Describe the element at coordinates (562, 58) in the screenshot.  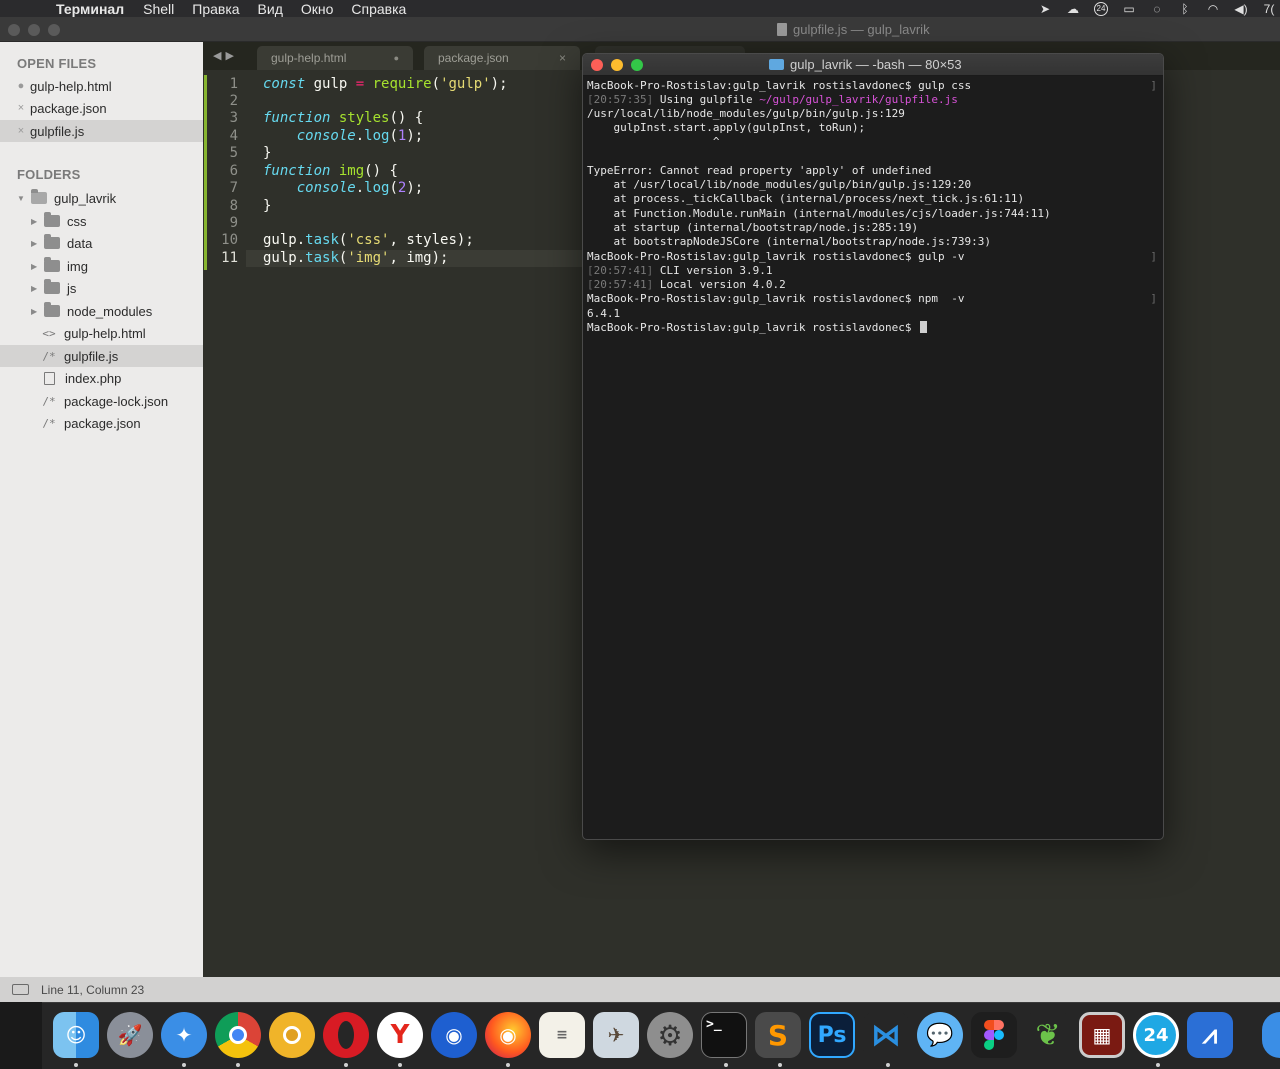
I see `close-tab-icon: ×` at that location.